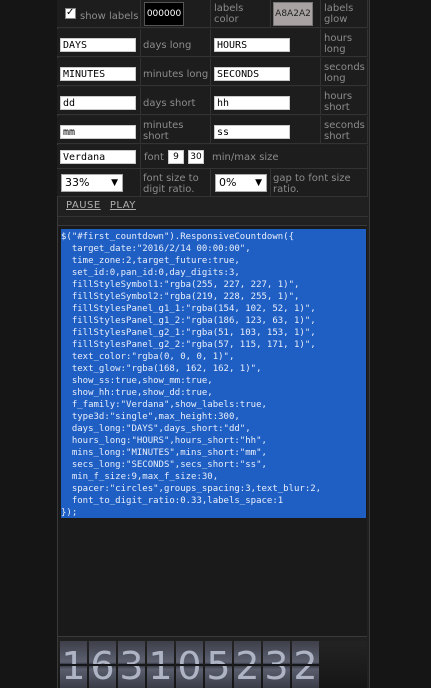 The width and height of the screenshot is (431, 688). I want to click on code-line: set_id:0,pan_id:0,day_digits:3,, so click(150, 273).